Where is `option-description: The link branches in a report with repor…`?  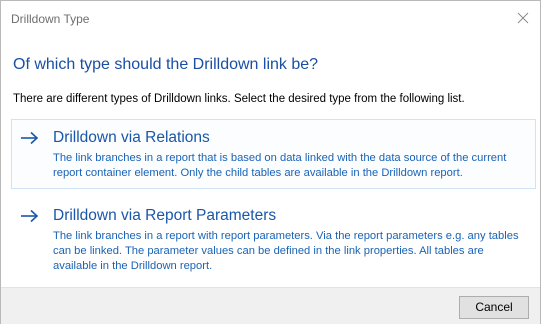 option-description: The link branches in a report with repor… is located at coordinates (286, 251).